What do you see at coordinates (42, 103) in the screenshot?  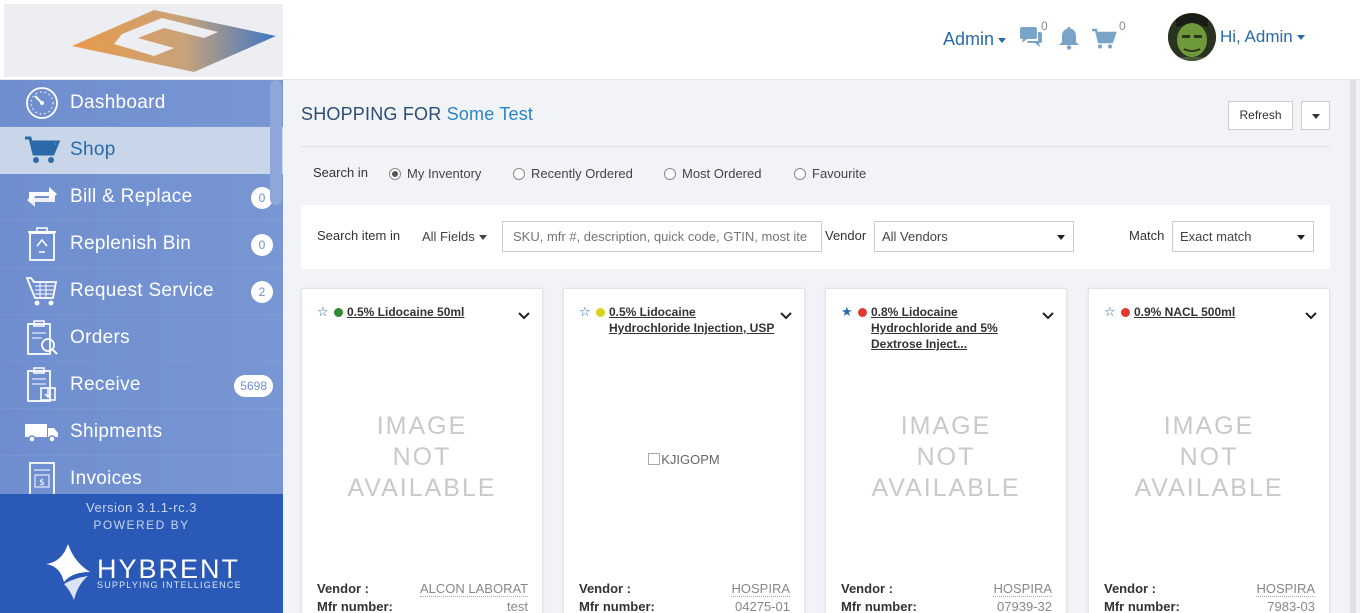 I see `dashboard-icon` at bounding box center [42, 103].